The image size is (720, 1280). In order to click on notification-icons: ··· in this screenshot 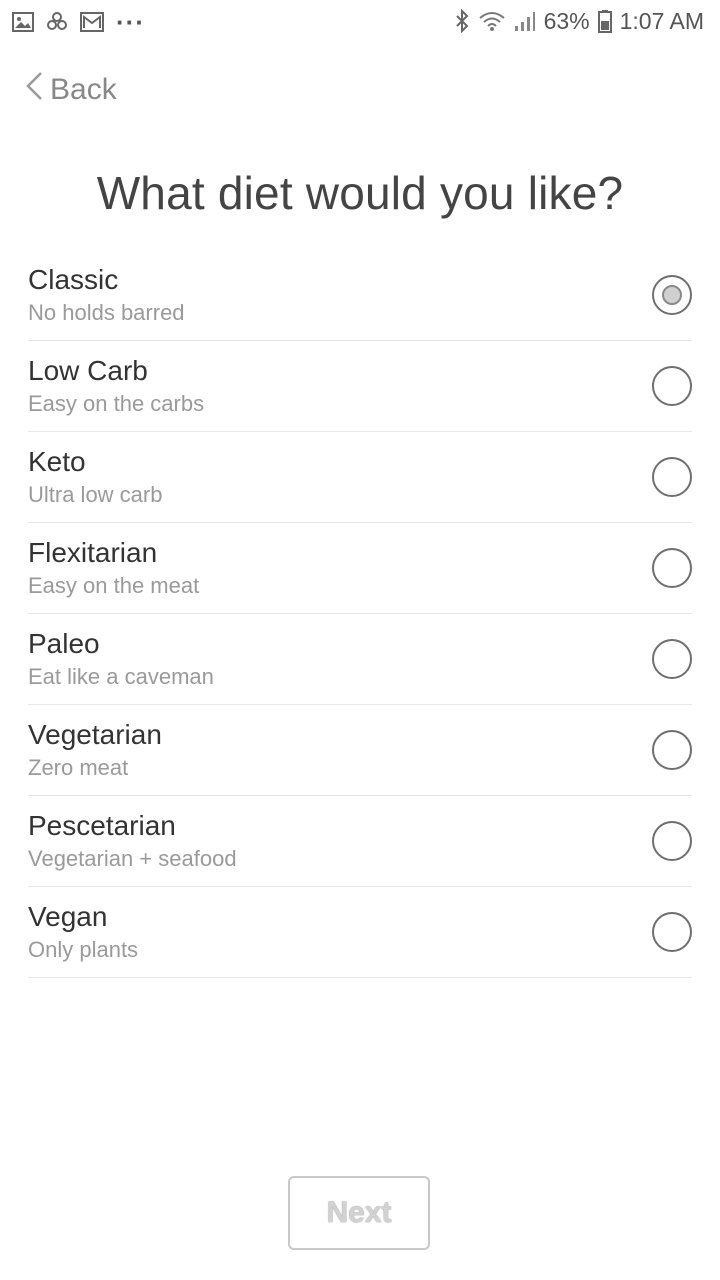, I will do `click(78, 22)`.